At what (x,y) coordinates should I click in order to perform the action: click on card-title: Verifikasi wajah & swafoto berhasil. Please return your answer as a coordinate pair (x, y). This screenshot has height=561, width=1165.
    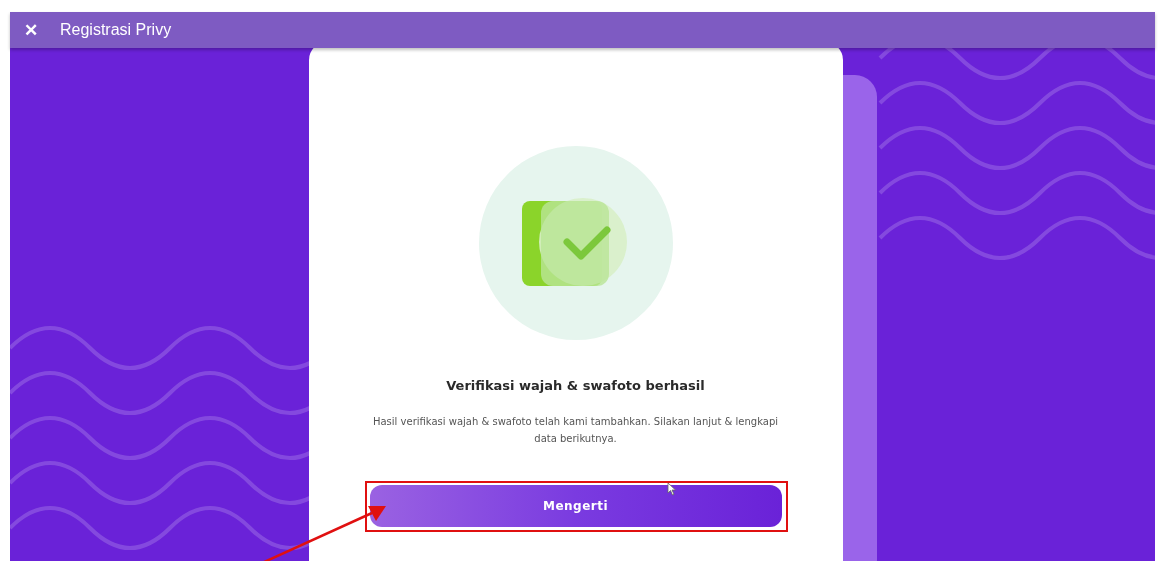
    Looking at the image, I should click on (575, 385).